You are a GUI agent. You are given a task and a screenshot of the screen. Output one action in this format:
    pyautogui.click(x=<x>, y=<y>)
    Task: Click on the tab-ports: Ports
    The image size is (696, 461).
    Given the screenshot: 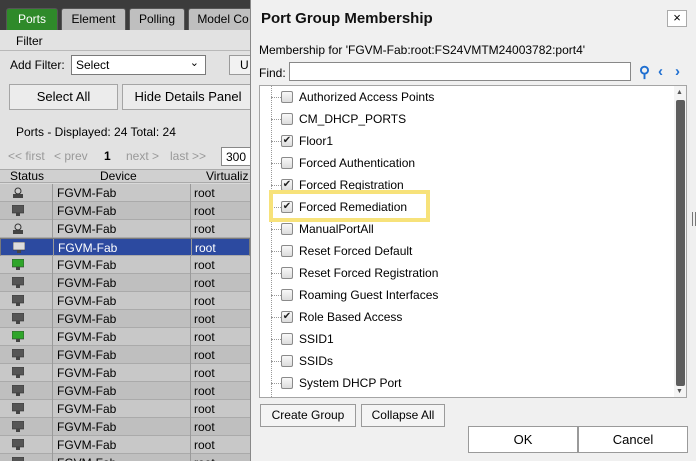 What is the action you would take?
    pyautogui.click(x=32, y=19)
    